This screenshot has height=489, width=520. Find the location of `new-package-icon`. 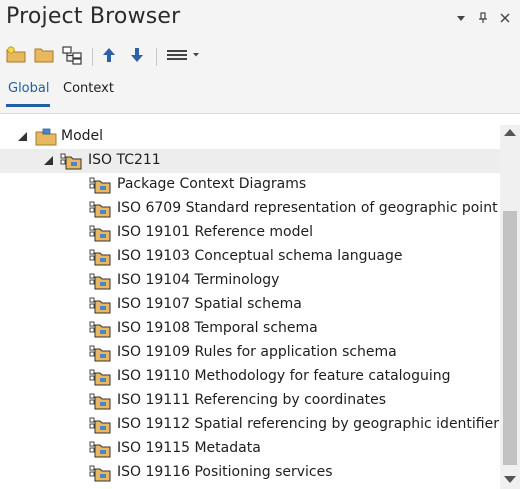

new-package-icon is located at coordinates (16, 57).